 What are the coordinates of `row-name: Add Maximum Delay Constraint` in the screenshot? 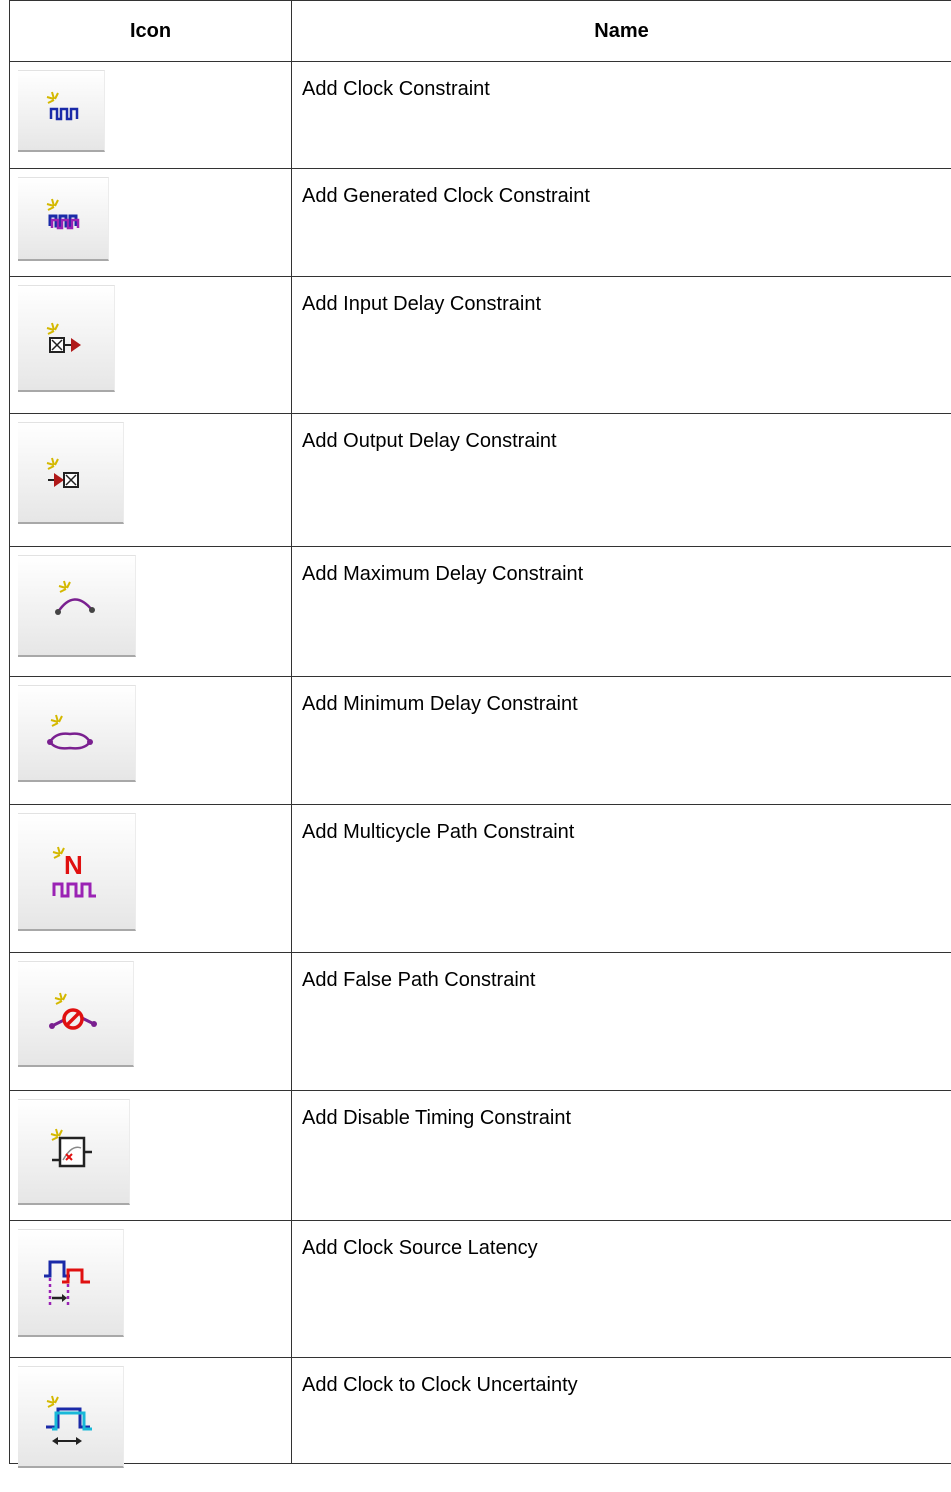 It's located at (621, 611).